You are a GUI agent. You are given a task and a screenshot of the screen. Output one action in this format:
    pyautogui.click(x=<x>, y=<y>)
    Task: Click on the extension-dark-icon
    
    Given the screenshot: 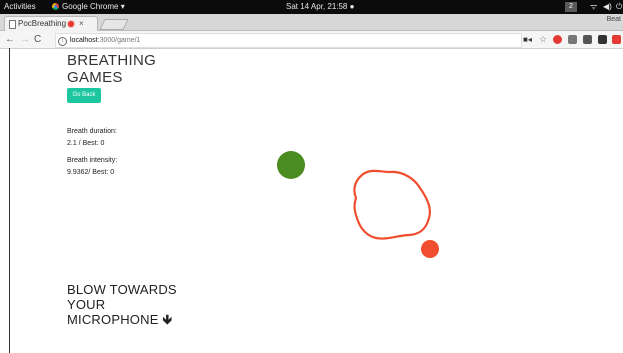 What is the action you would take?
    pyautogui.click(x=602, y=39)
    